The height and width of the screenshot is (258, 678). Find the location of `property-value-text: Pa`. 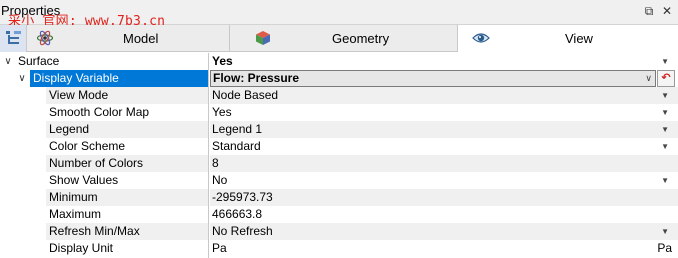

property-value-text: Pa is located at coordinates (219, 248).